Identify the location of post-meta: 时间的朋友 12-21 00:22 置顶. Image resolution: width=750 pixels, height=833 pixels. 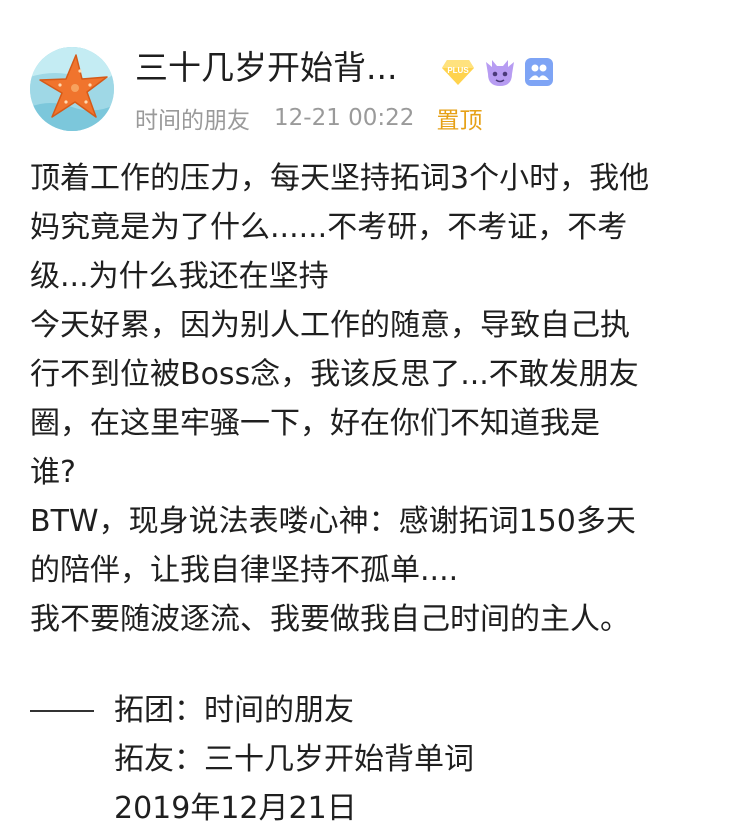
(308, 118).